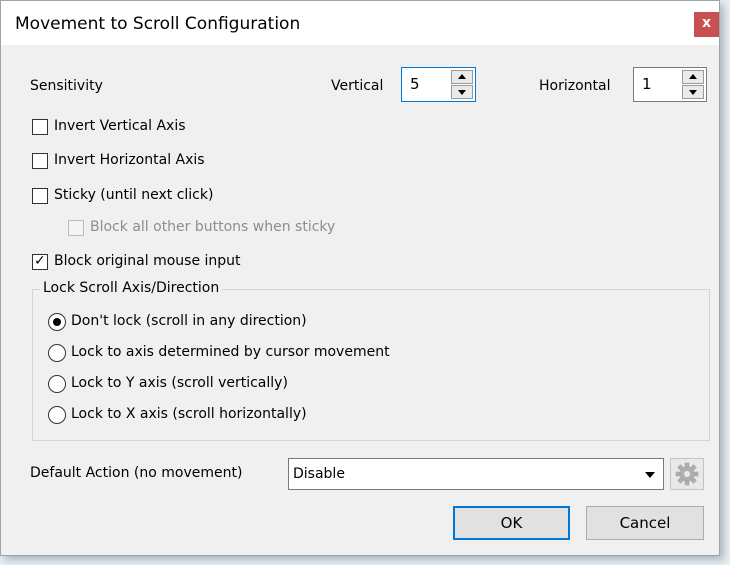 Image resolution: width=730 pixels, height=565 pixels. I want to click on invert-horizontal-checkbox: Invert Horizontal Axis, so click(142, 162).